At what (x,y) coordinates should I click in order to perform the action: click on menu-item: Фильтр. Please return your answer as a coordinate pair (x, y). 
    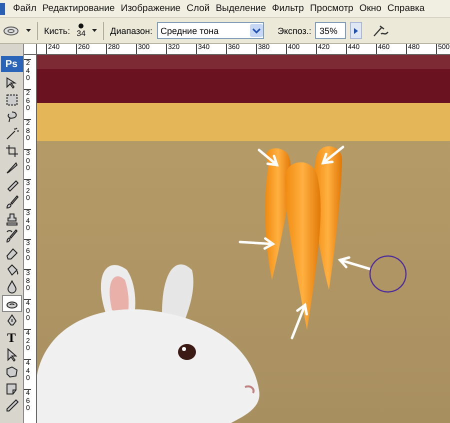
    Looking at the image, I should click on (288, 8).